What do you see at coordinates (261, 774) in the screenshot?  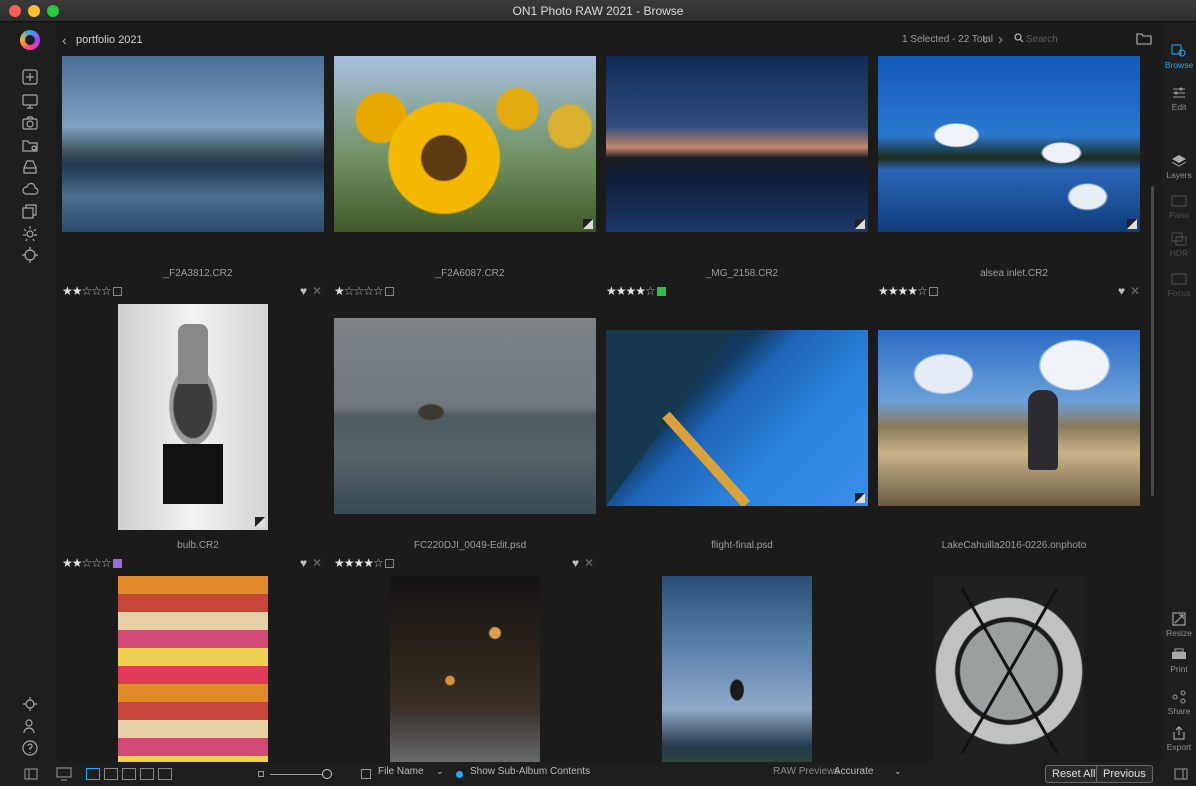 I see `small-thumbnail-icon` at bounding box center [261, 774].